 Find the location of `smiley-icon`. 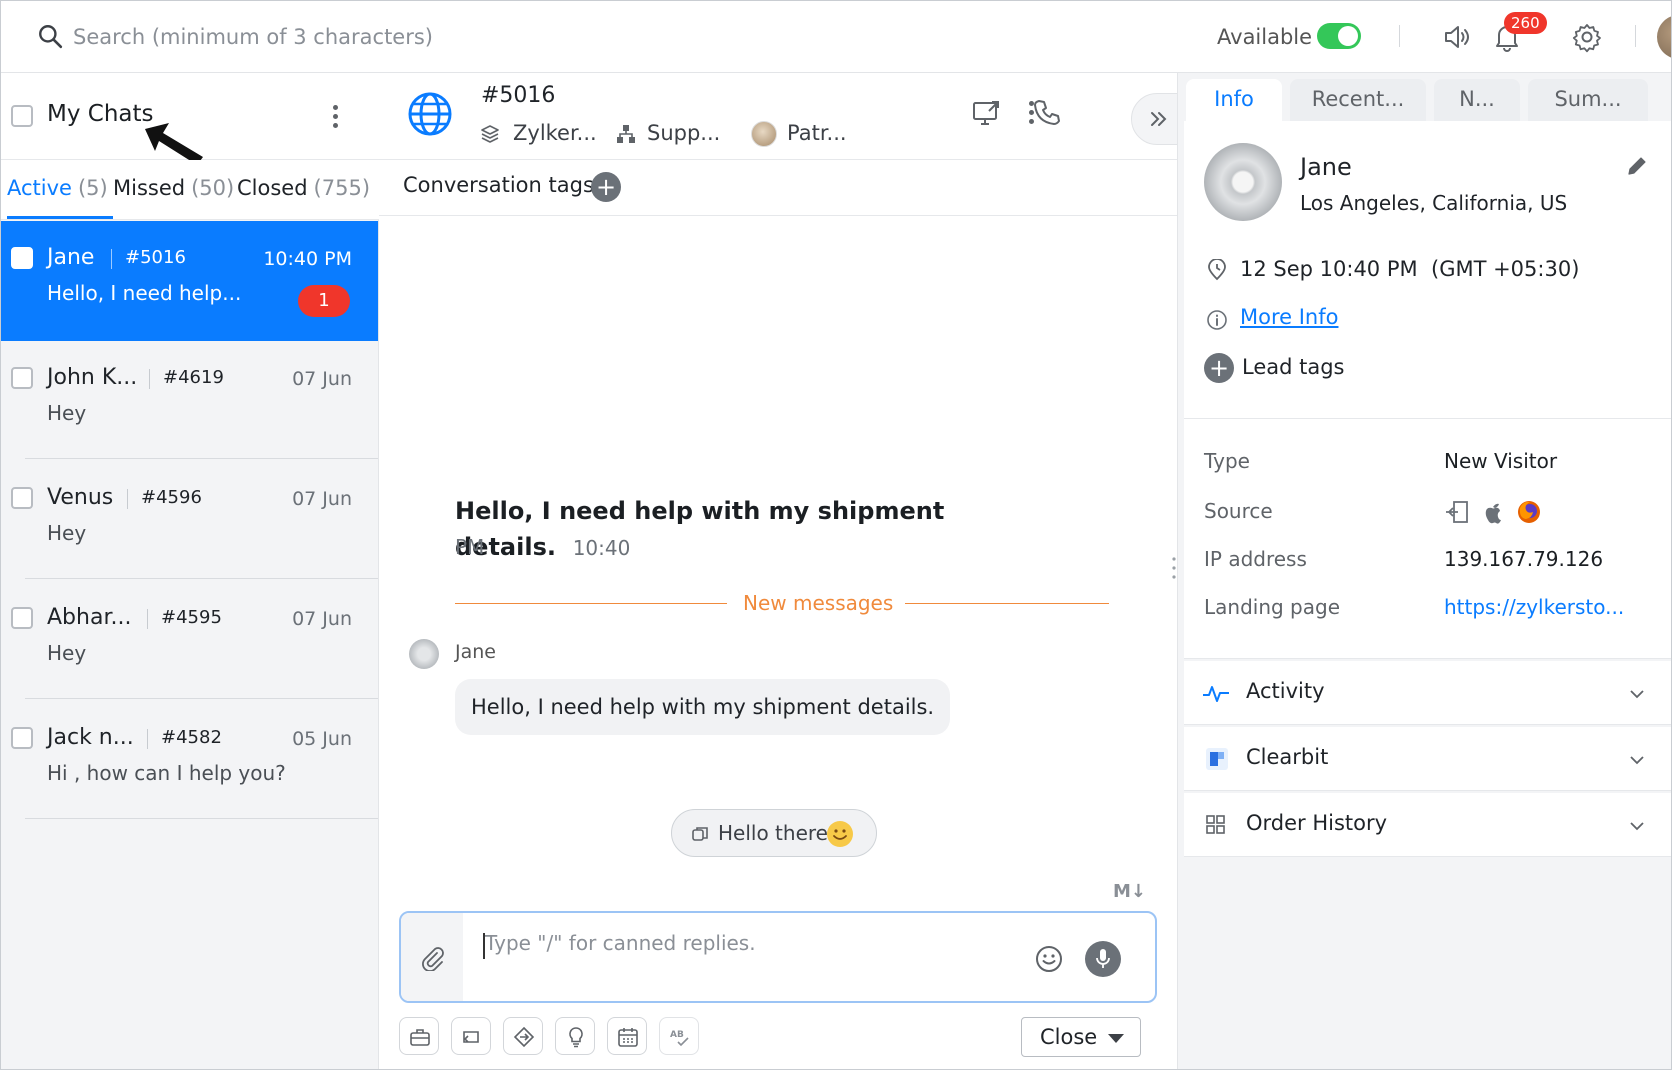

smiley-icon is located at coordinates (840, 834).